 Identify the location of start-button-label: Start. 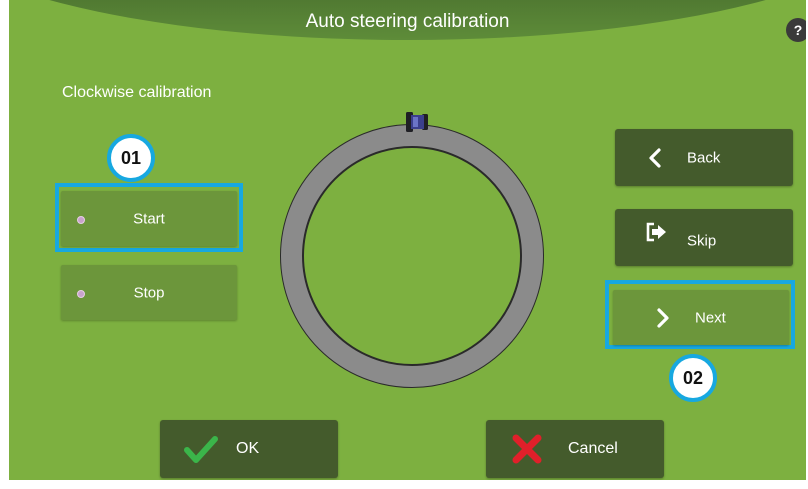
(149, 218).